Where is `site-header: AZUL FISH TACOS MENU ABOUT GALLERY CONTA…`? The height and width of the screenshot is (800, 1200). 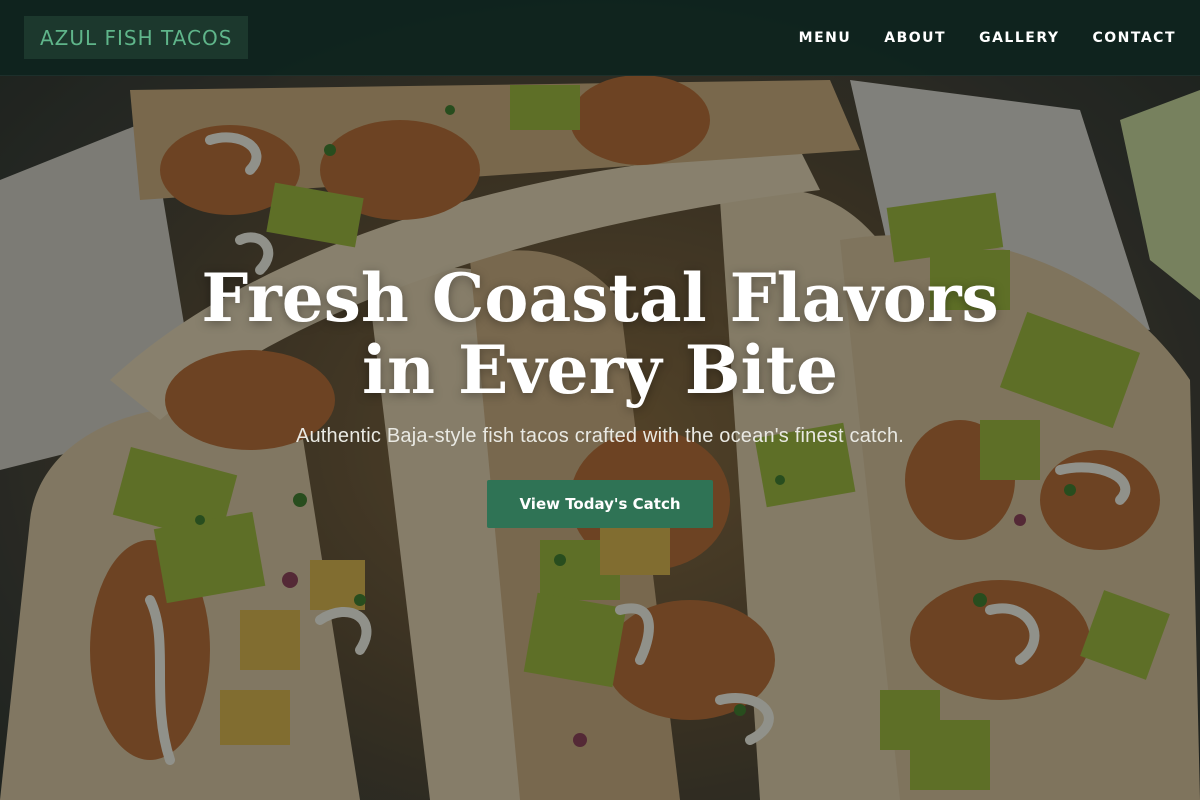 site-header: AZUL FISH TACOS MENU ABOUT GALLERY CONTA… is located at coordinates (600, 38).